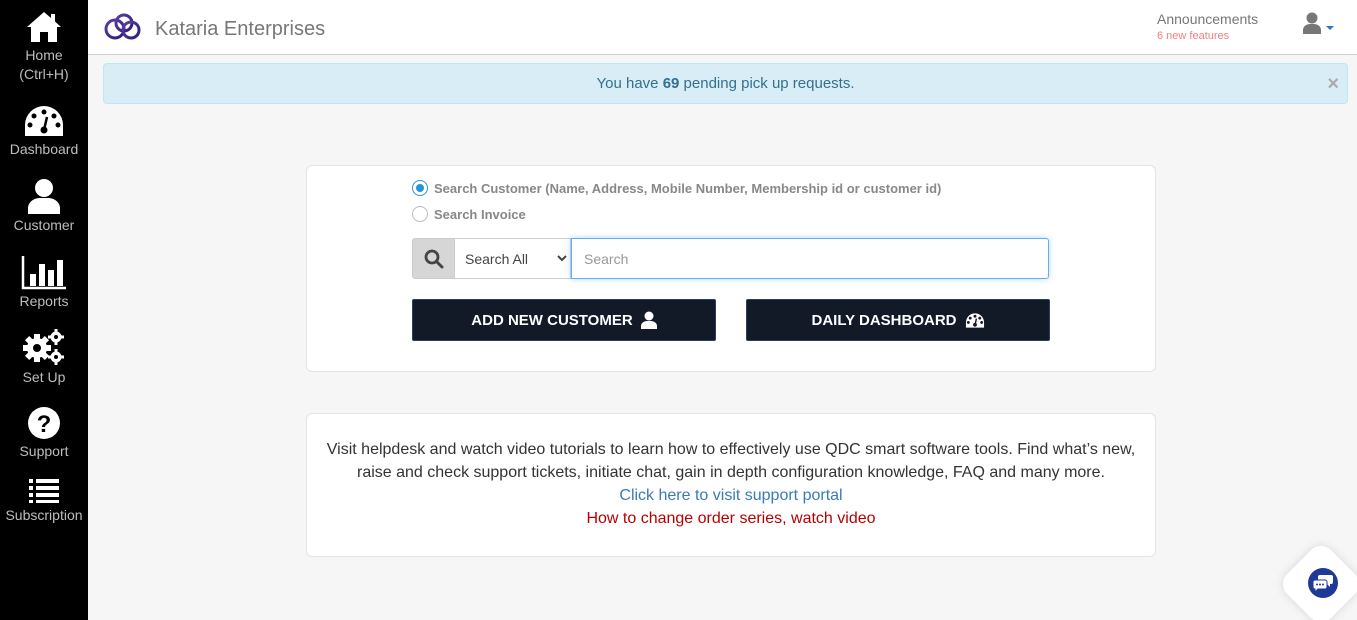 This screenshot has height=620, width=1357. I want to click on sidebar-item-label: Support, so click(44, 451).